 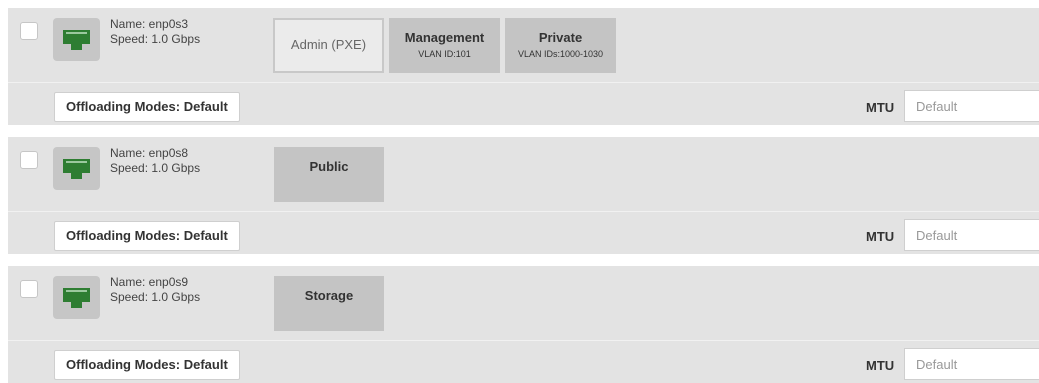 I want to click on interface-name: Name: enp0s8, so click(x=149, y=153).